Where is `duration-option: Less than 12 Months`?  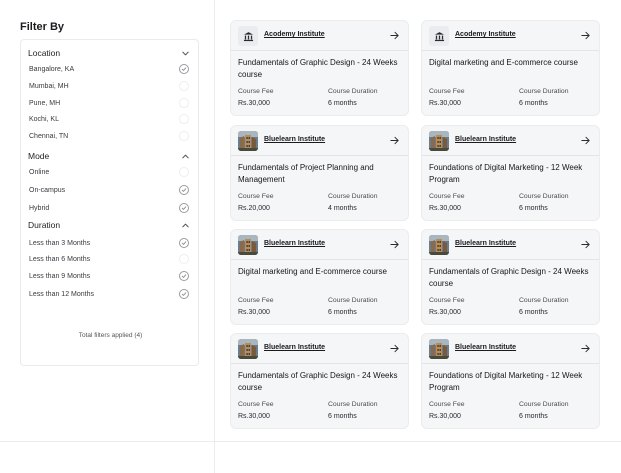
duration-option: Less than 12 Months is located at coordinates (109, 294).